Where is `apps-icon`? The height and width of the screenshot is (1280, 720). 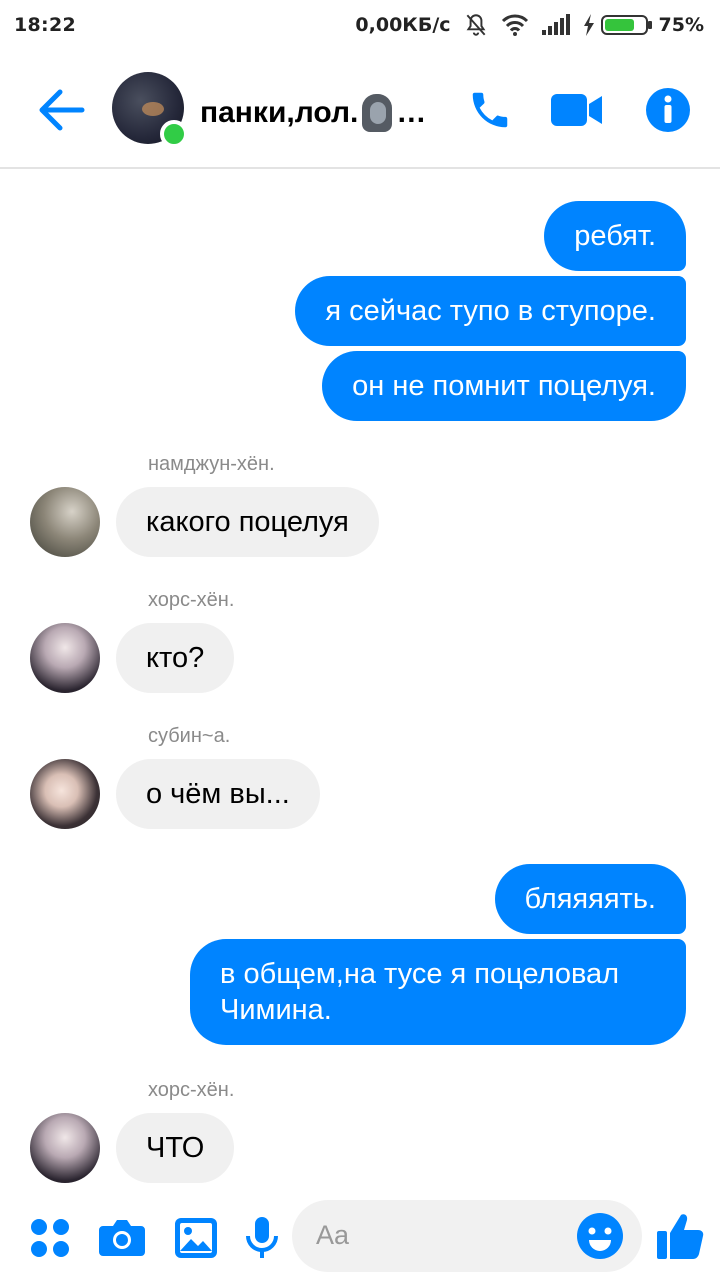
apps-icon is located at coordinates (50, 1238).